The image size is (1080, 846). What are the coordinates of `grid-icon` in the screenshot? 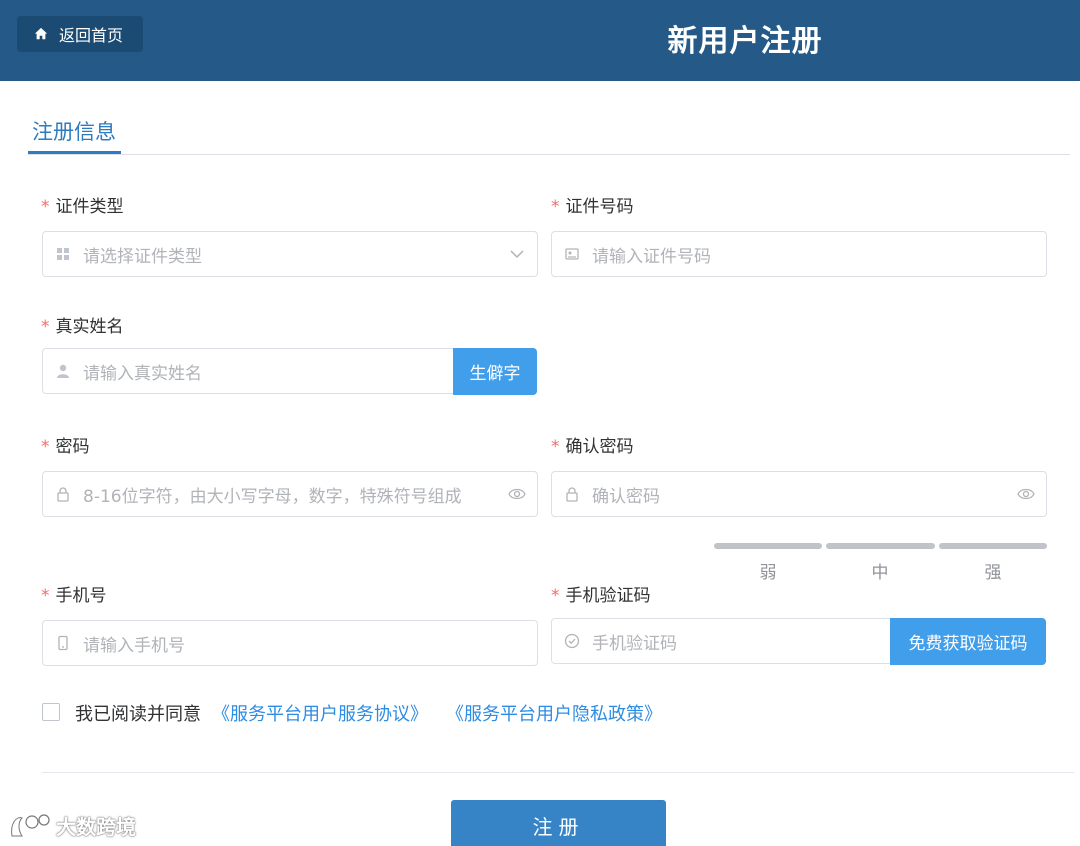 It's located at (63, 254).